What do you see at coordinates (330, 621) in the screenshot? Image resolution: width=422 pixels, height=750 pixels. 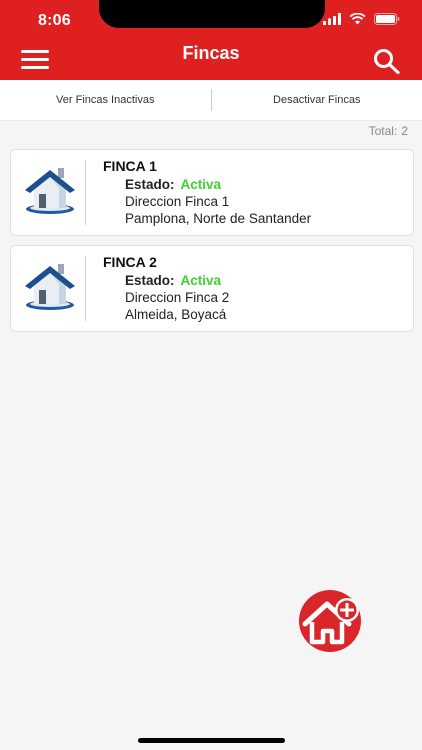 I see `add-house-icon` at bounding box center [330, 621].